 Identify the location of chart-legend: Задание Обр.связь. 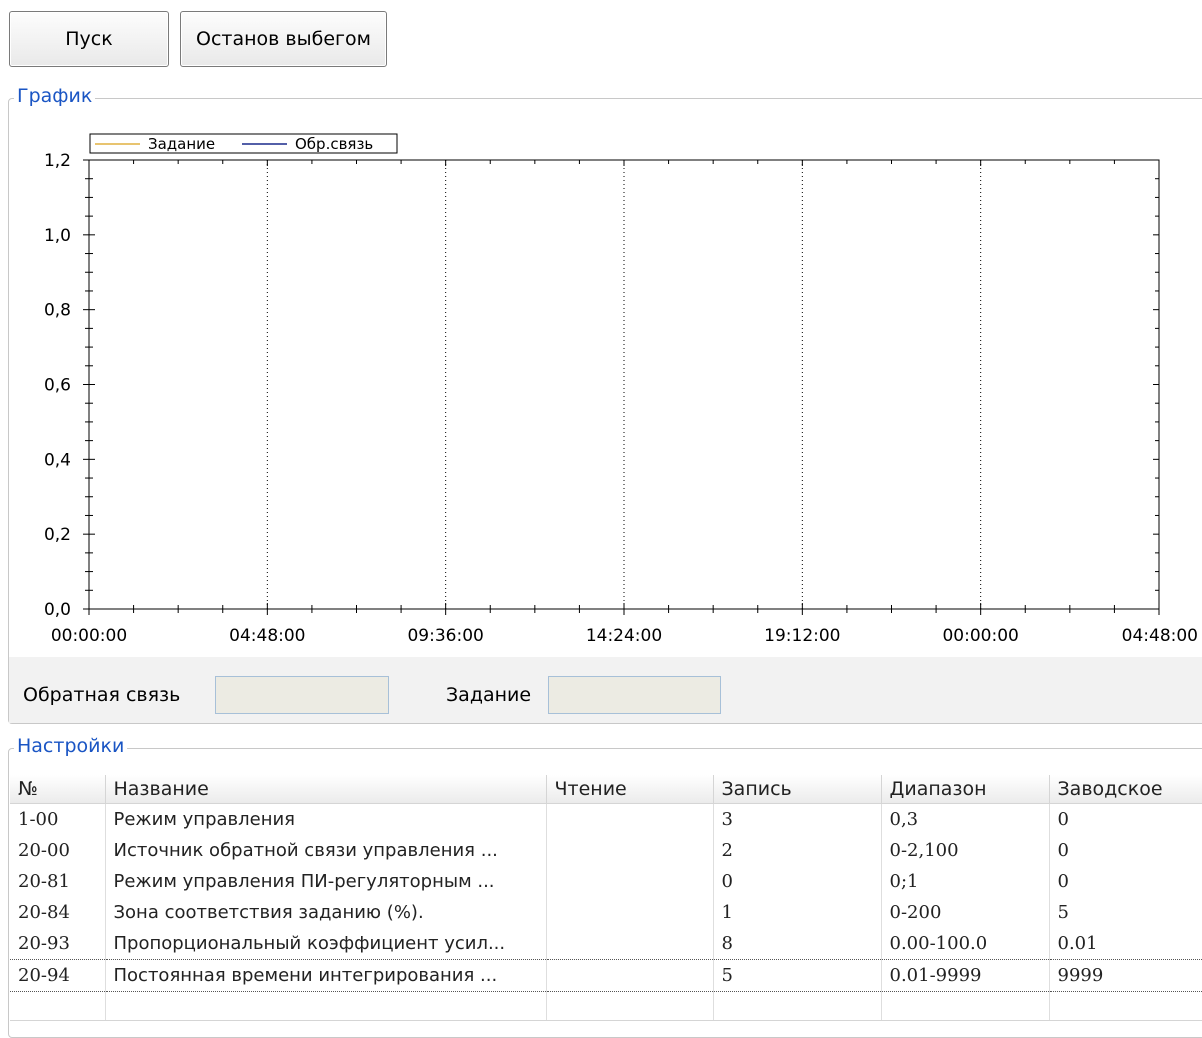
(243, 143).